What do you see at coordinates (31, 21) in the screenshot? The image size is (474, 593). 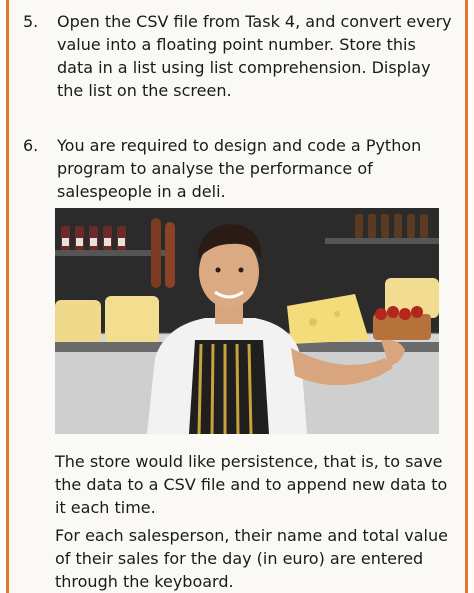 I see `task-number: 5.` at bounding box center [31, 21].